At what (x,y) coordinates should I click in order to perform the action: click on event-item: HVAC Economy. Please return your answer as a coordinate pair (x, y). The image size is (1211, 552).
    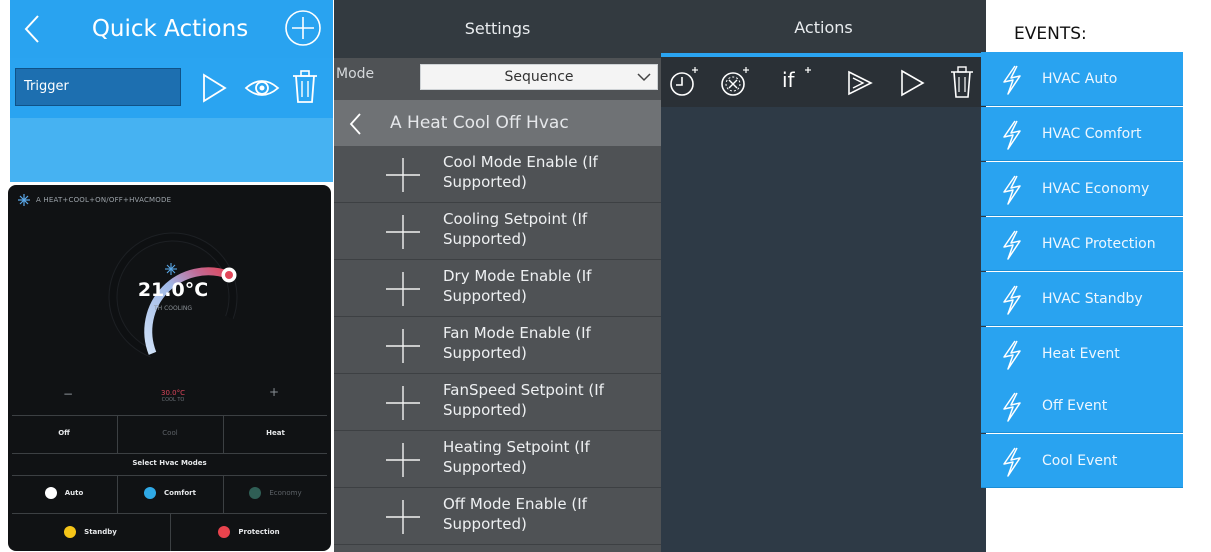
    Looking at the image, I should click on (1082, 189).